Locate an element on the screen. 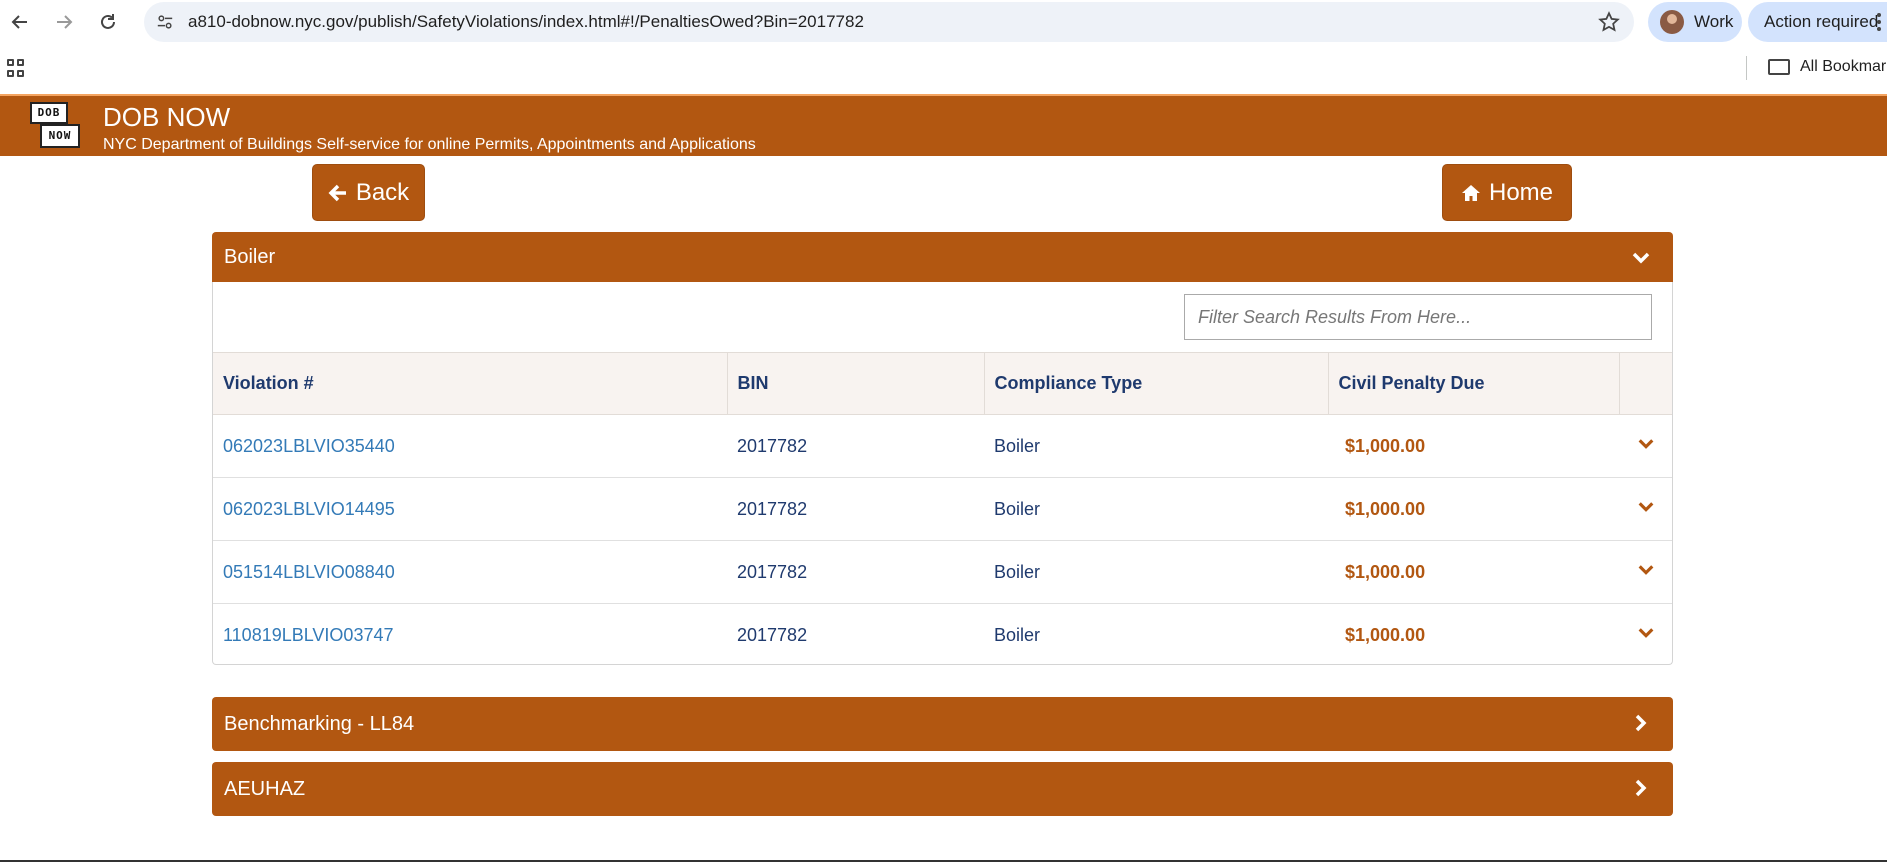 Image resolution: width=1887 pixels, height=862 pixels. violation-link: 110819LBLVIO03747 is located at coordinates (470, 635).